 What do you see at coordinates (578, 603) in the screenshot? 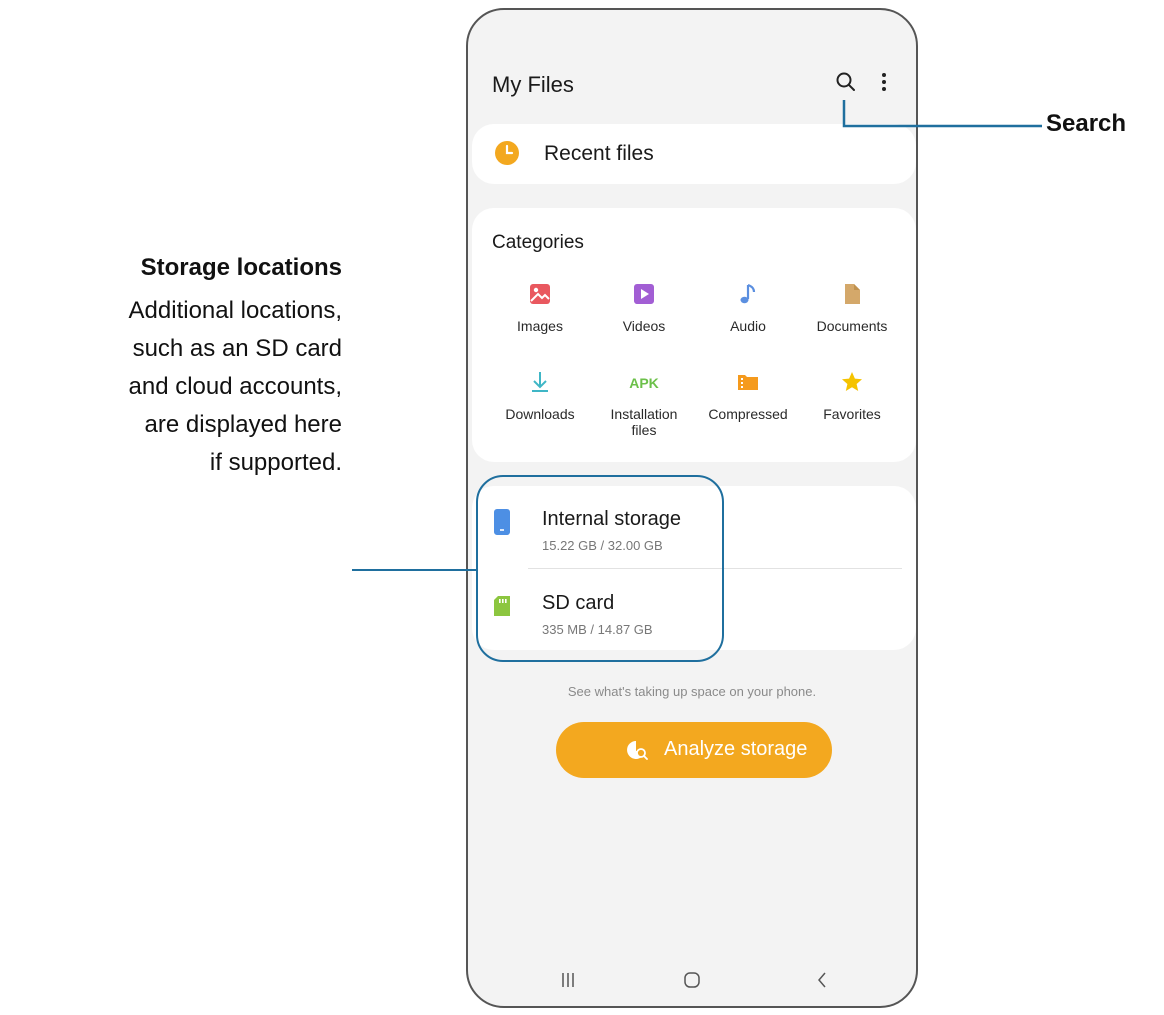
I see `storage-name: SD card` at bounding box center [578, 603].